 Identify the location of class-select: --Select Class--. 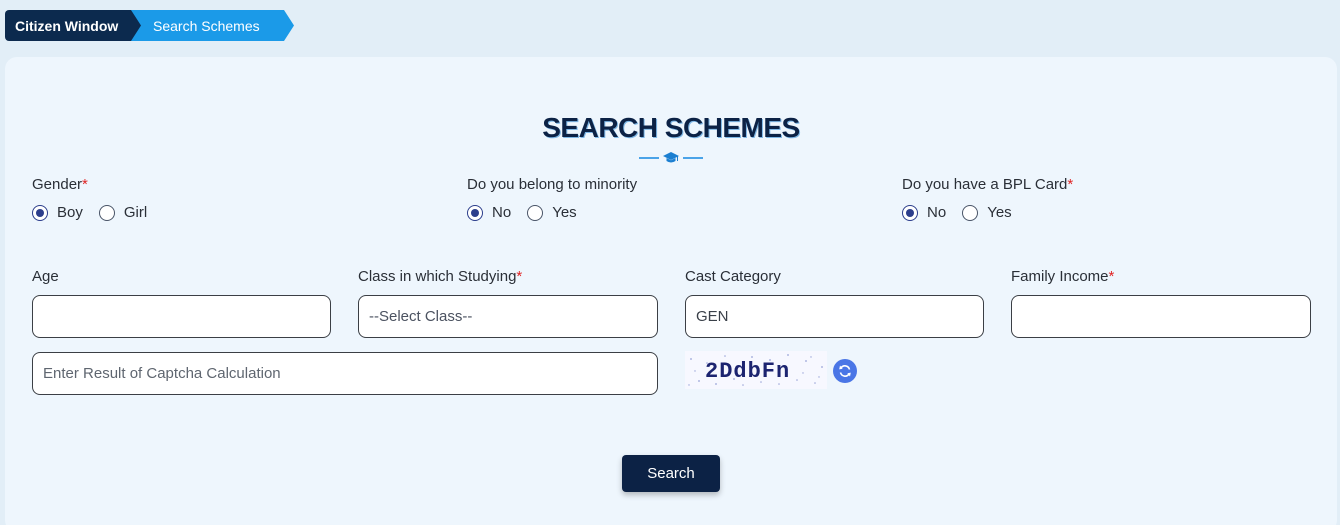
(508, 316).